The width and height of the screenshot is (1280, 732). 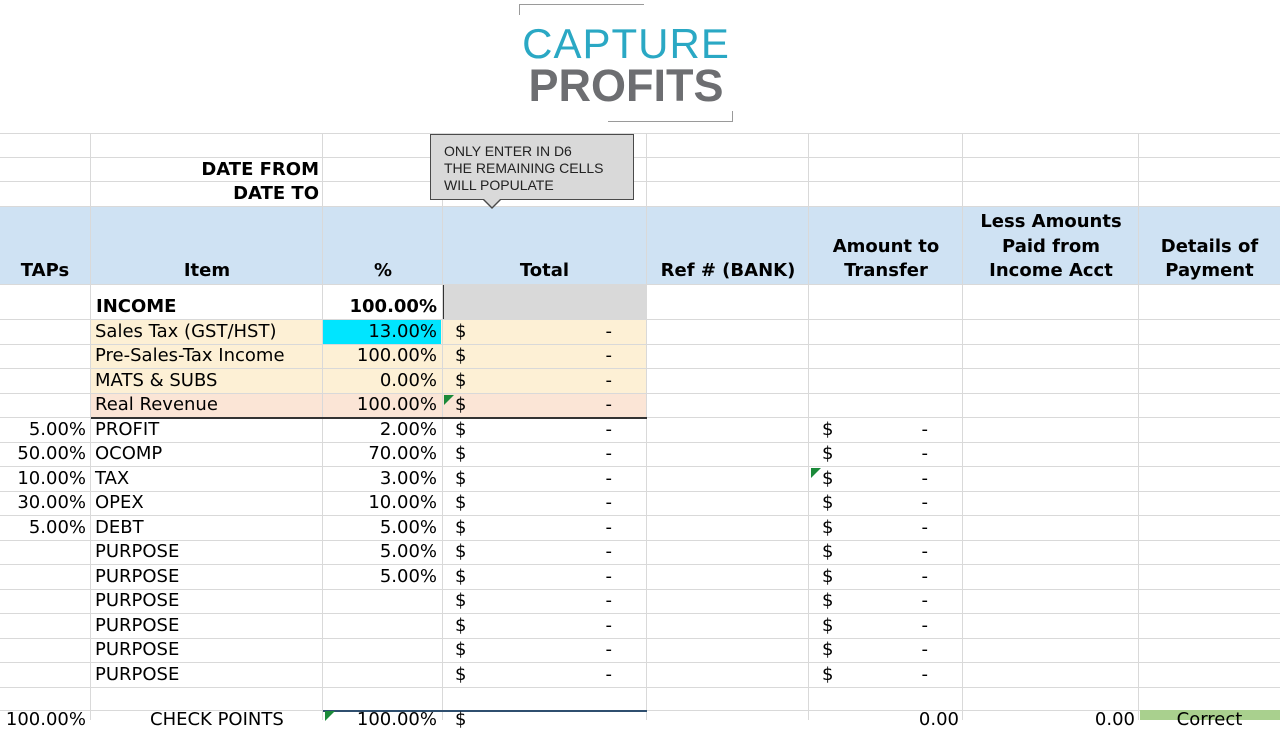 What do you see at coordinates (380, 381) in the screenshot?
I see `row-percent: 0.00%` at bounding box center [380, 381].